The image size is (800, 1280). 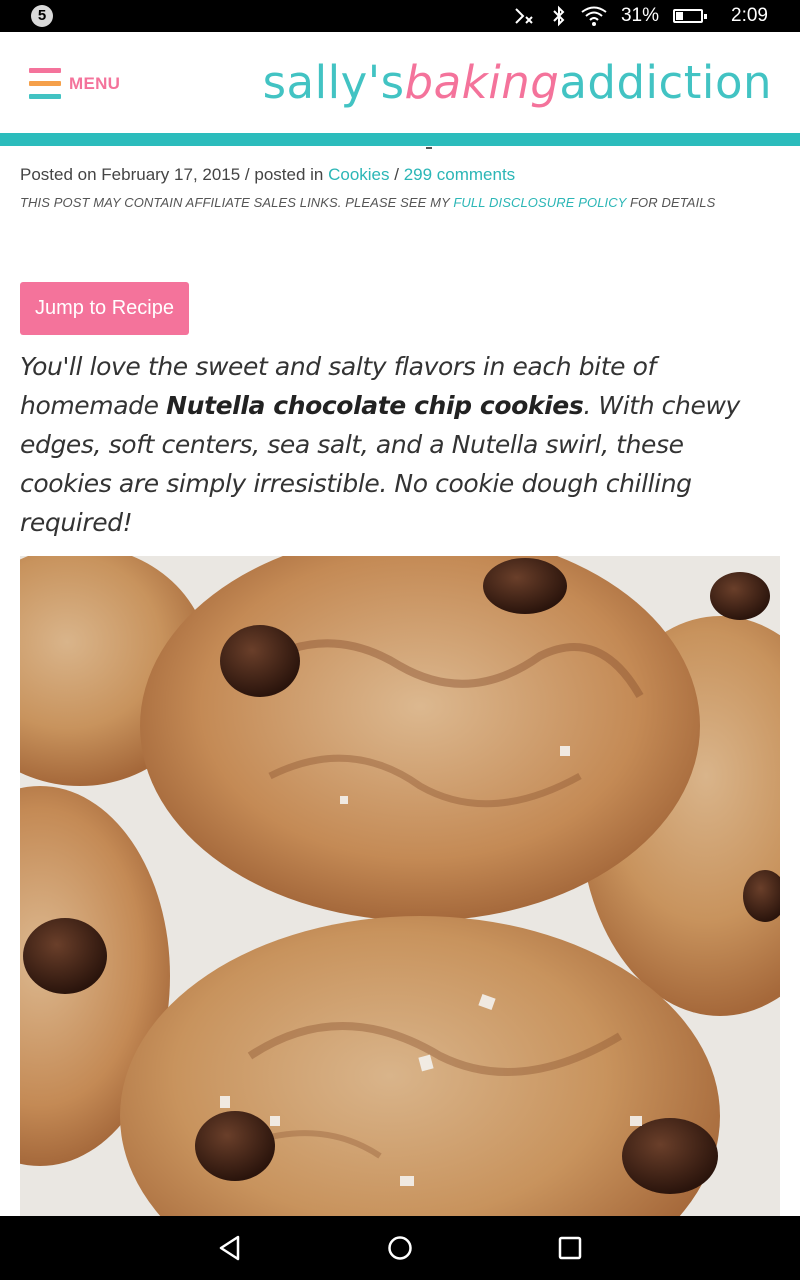 I want to click on status-bar: 5 31% 2:09, so click(x=400, y=16).